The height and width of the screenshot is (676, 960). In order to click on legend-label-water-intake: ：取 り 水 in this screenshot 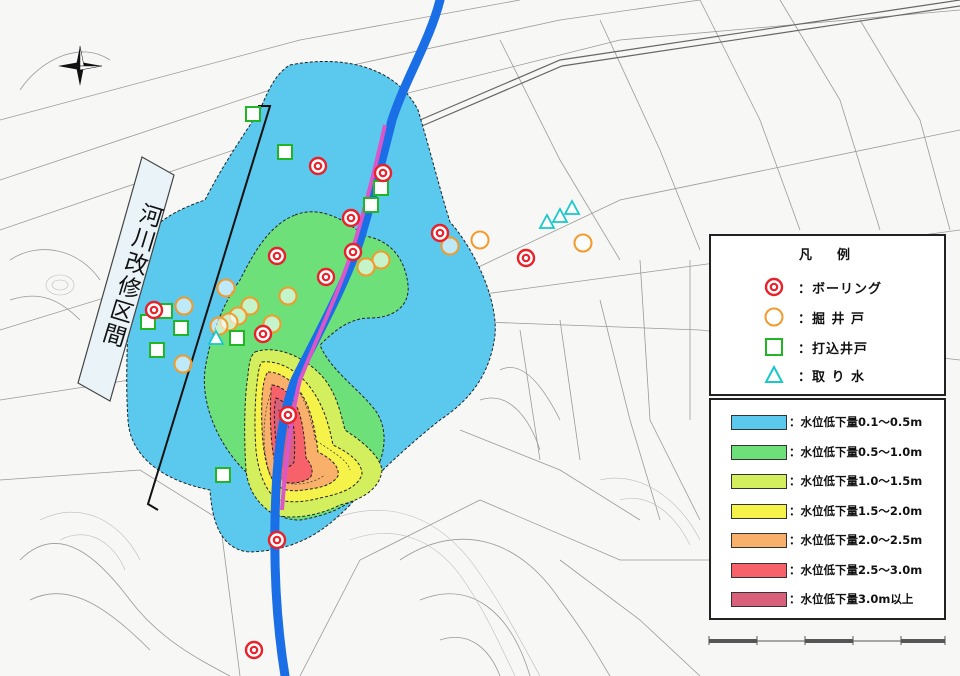, I will do `click(832, 377)`.